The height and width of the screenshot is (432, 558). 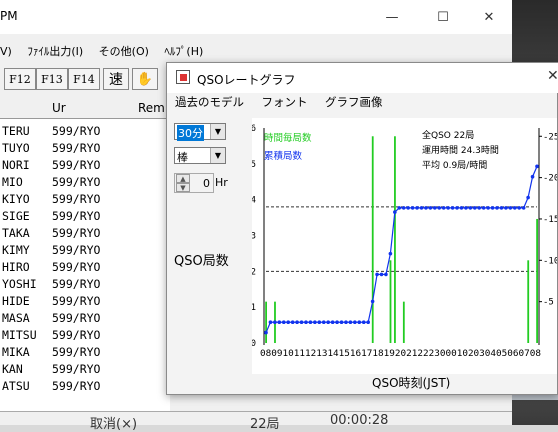 What do you see at coordinates (209, 102) in the screenshot?
I see `menu-past-model: 過去のモデル` at bounding box center [209, 102].